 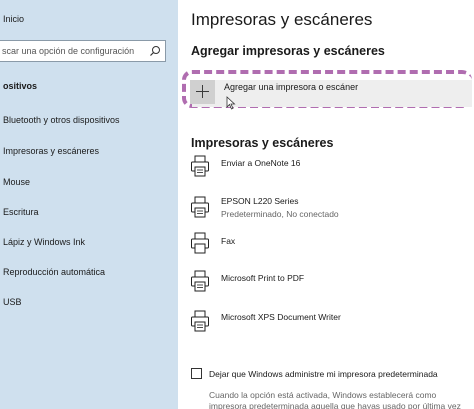 What do you see at coordinates (51, 151) in the screenshot?
I see `sidebar-item-printers: Impresoras y escáneres` at bounding box center [51, 151].